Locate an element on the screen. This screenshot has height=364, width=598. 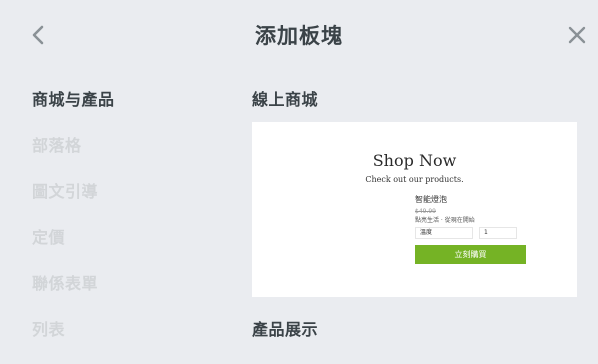
preview-product: 智能燈泡 $49.99 點亮生活 · 從現在開始 溫度 1 立刻購買 is located at coordinates (471, 229).